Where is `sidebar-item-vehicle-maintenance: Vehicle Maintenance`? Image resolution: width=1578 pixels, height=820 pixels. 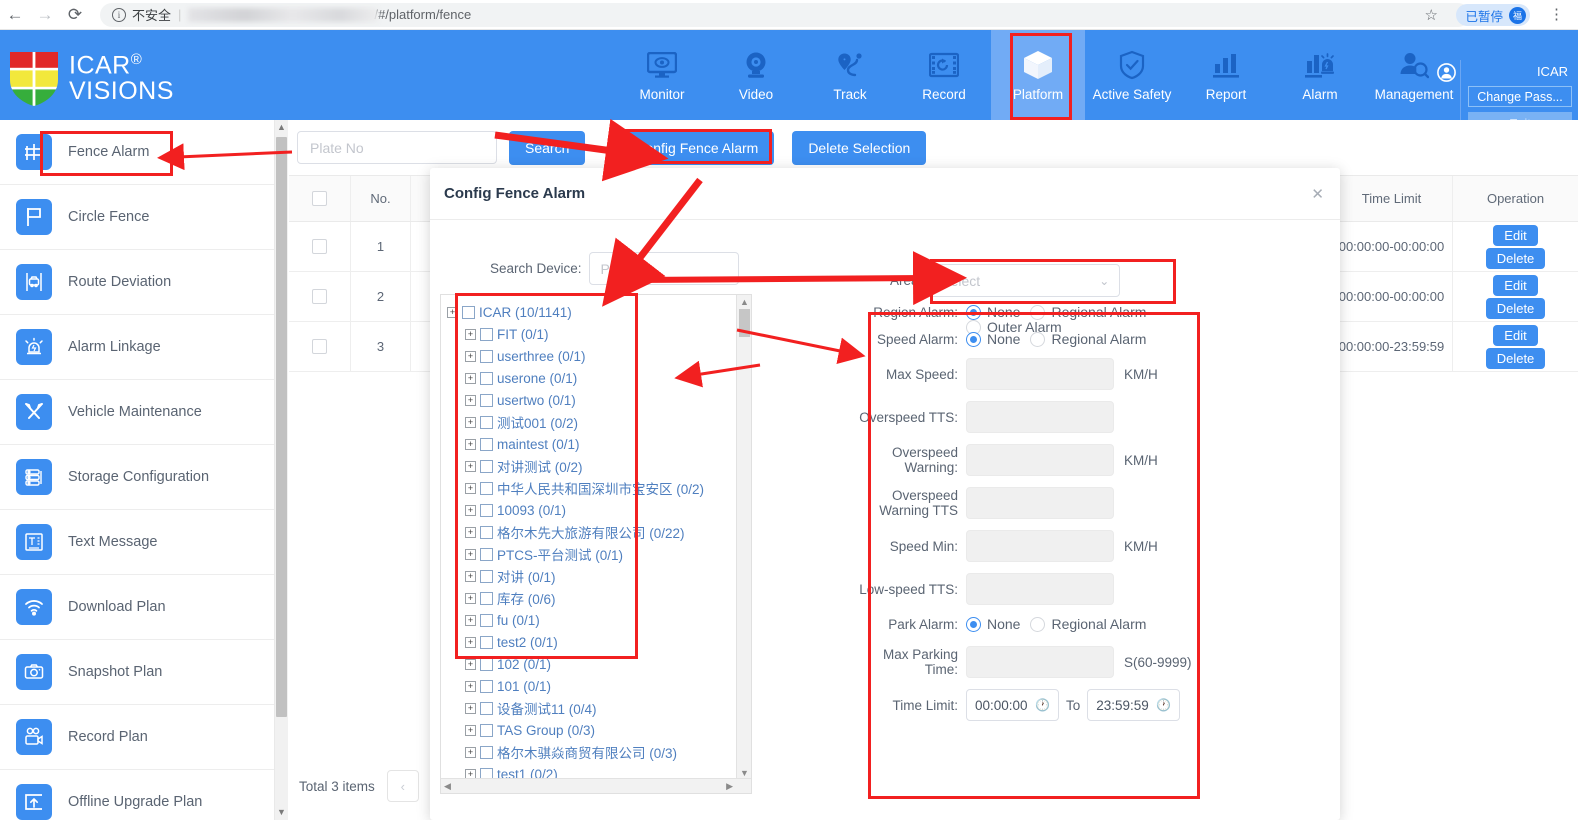 sidebar-item-vehicle-maintenance: Vehicle Maintenance is located at coordinates (137, 412).